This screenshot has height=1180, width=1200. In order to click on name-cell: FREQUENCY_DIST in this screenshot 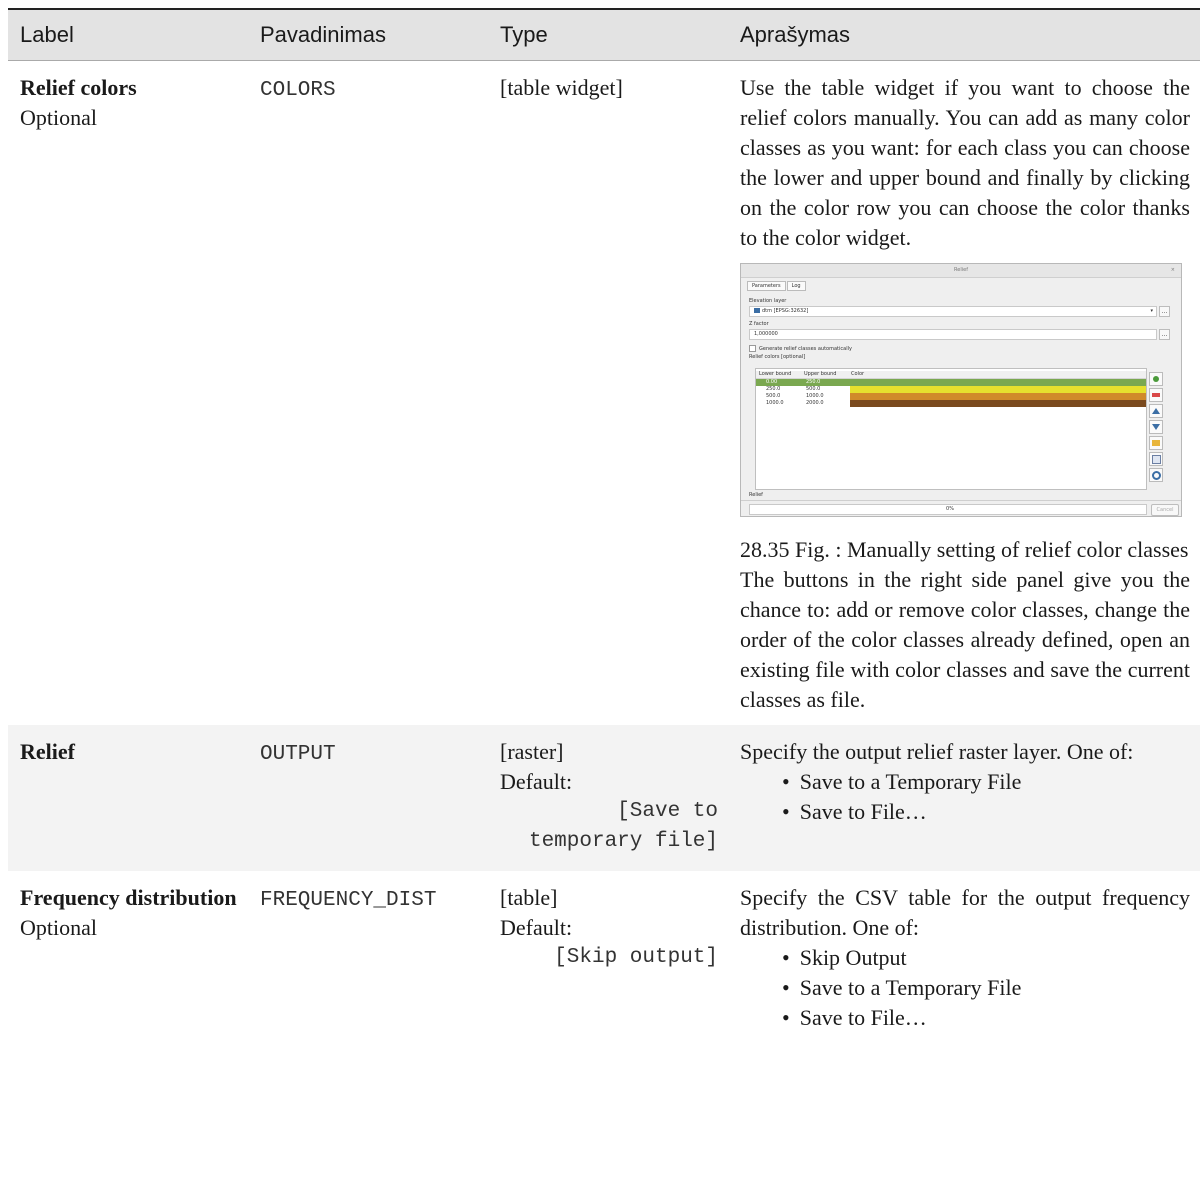, I will do `click(368, 974)`.